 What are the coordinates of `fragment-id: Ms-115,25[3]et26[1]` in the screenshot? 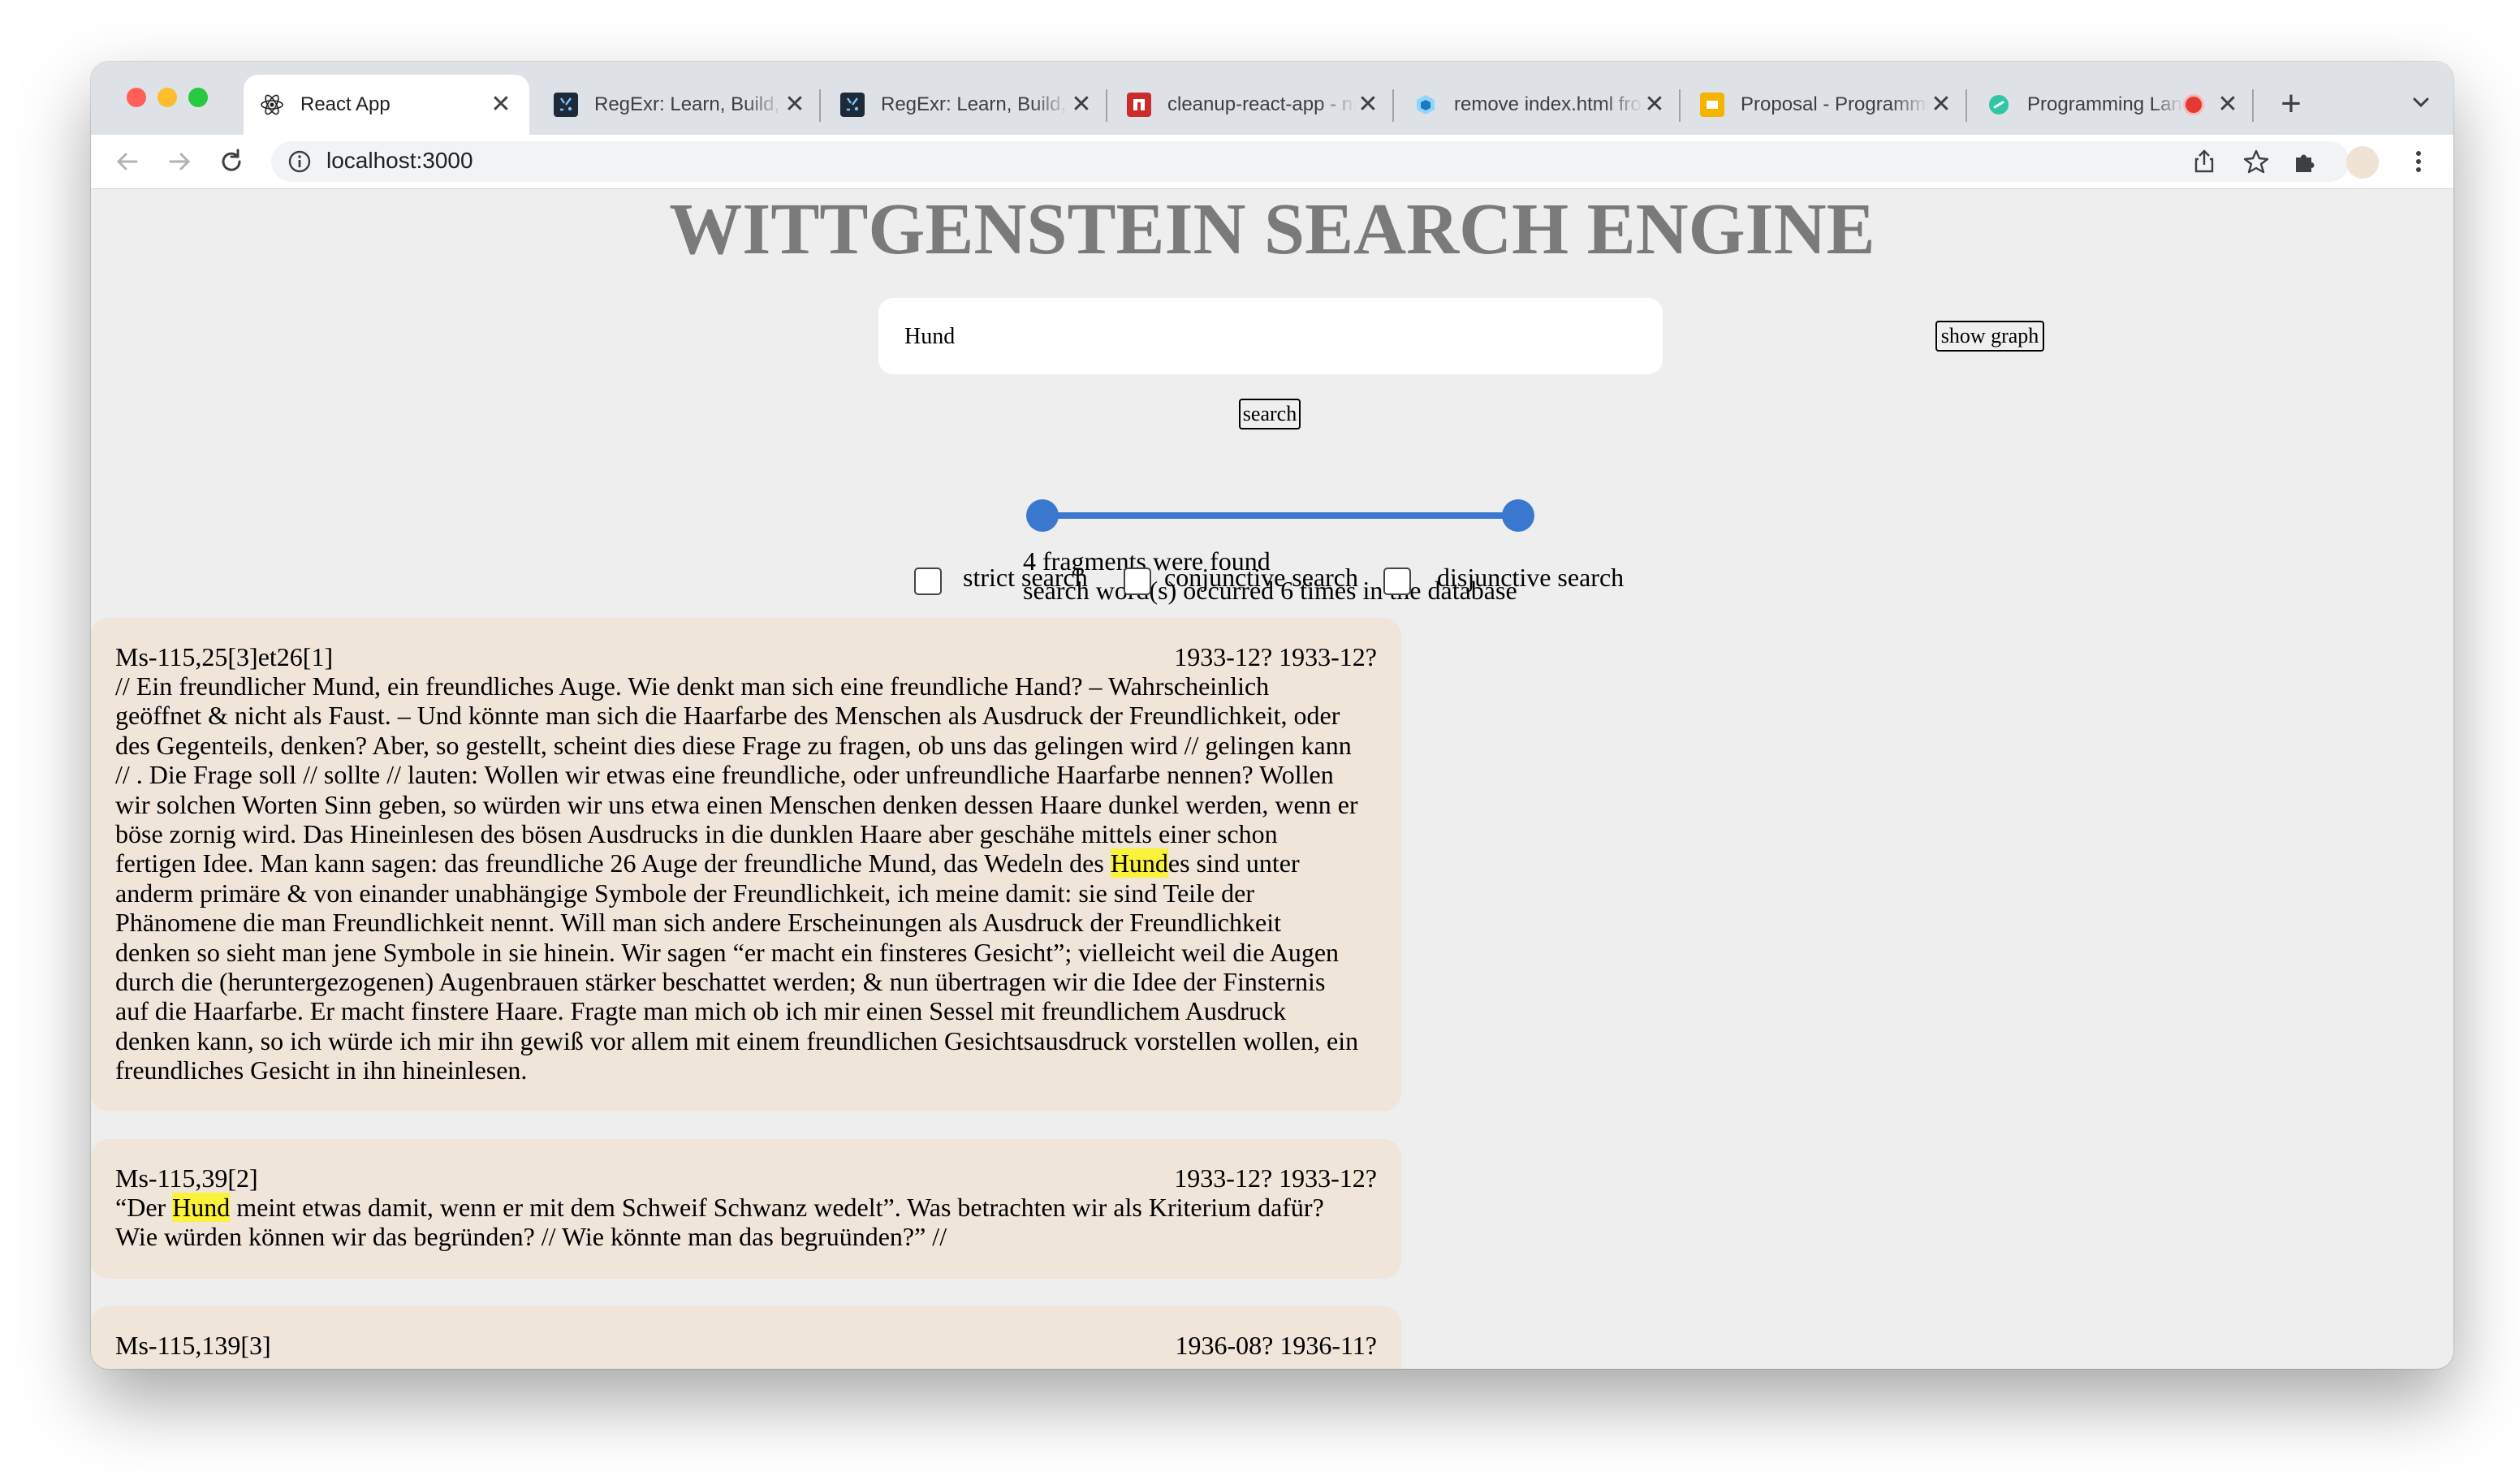 It's located at (224, 656).